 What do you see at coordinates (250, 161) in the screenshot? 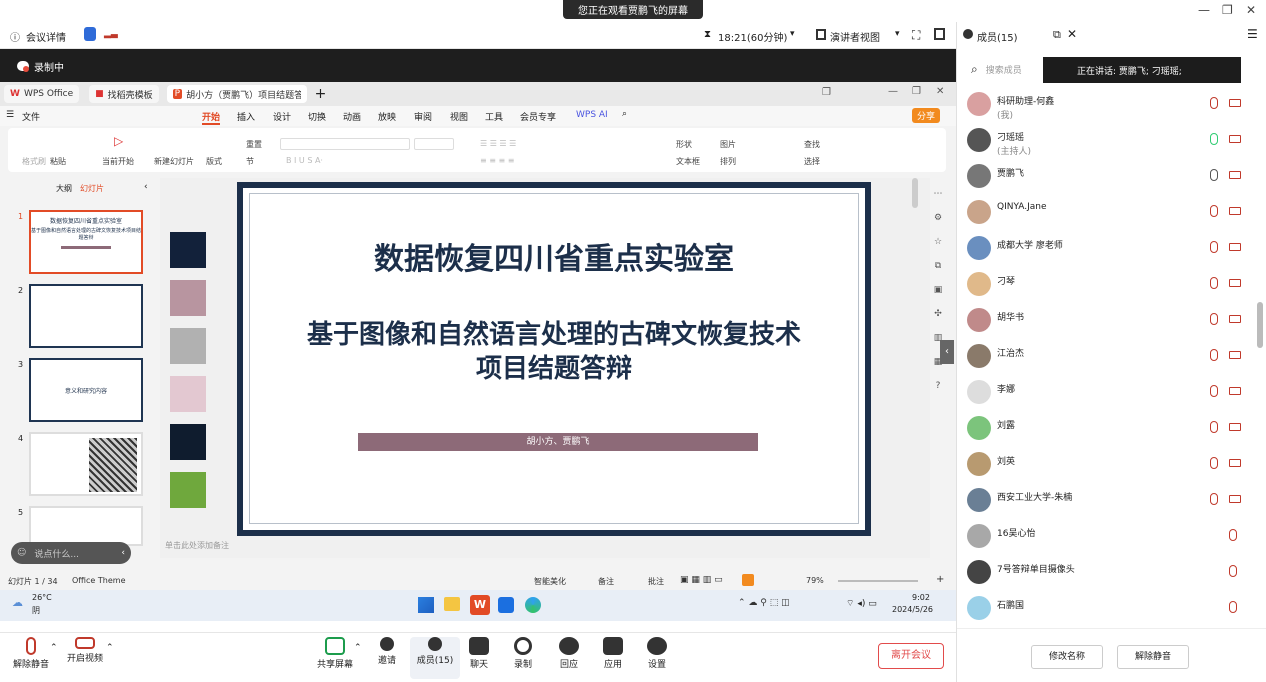
I see `section-button: 节` at bounding box center [250, 161].